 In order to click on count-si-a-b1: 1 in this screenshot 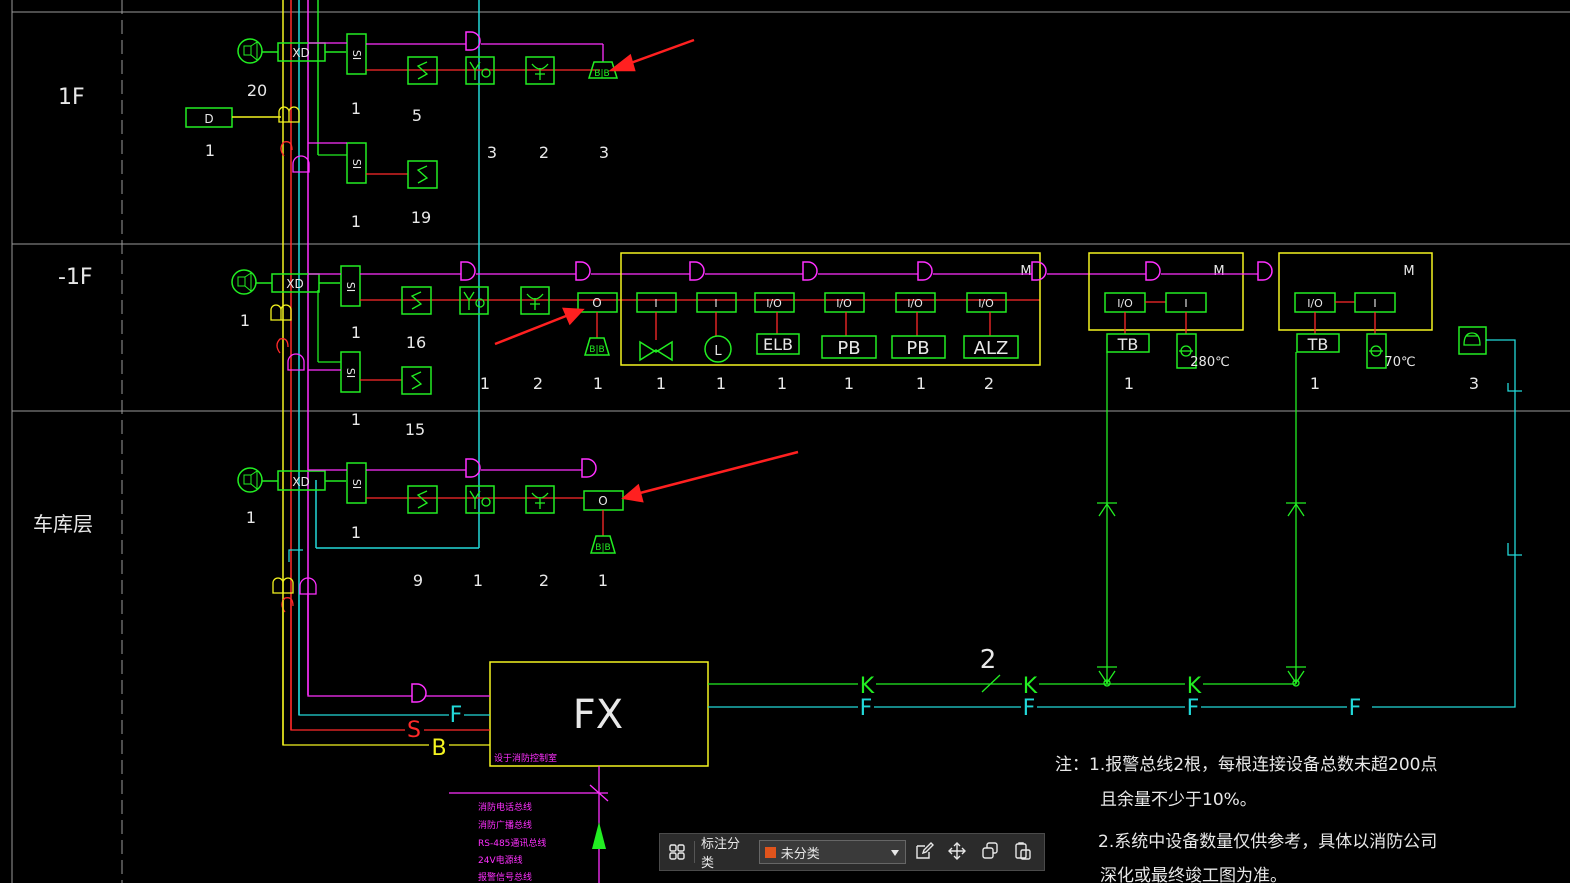, I will do `click(356, 332)`.